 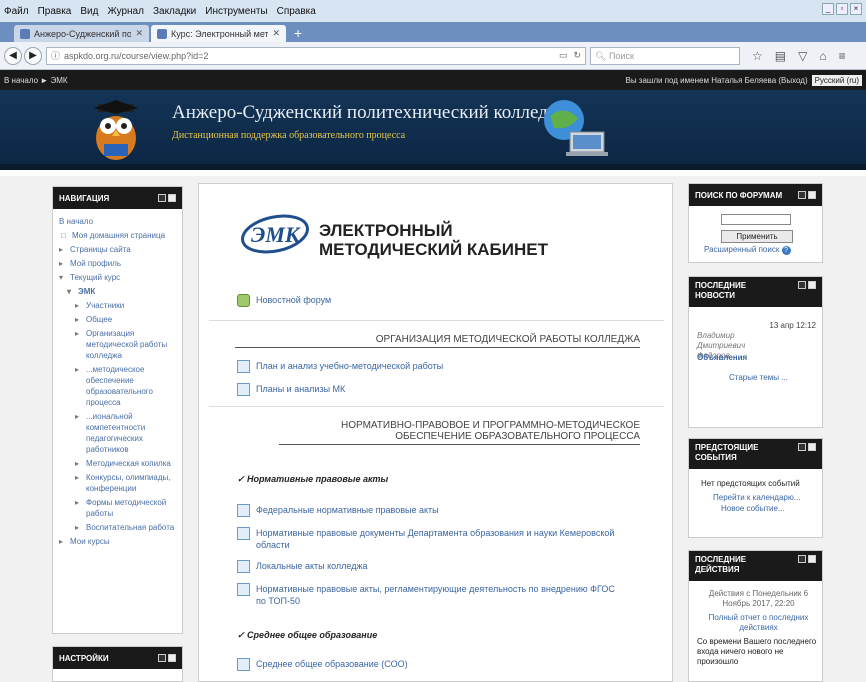 What do you see at coordinates (836, 80) in the screenshot?
I see `language-select: Русский (ru)` at bounding box center [836, 80].